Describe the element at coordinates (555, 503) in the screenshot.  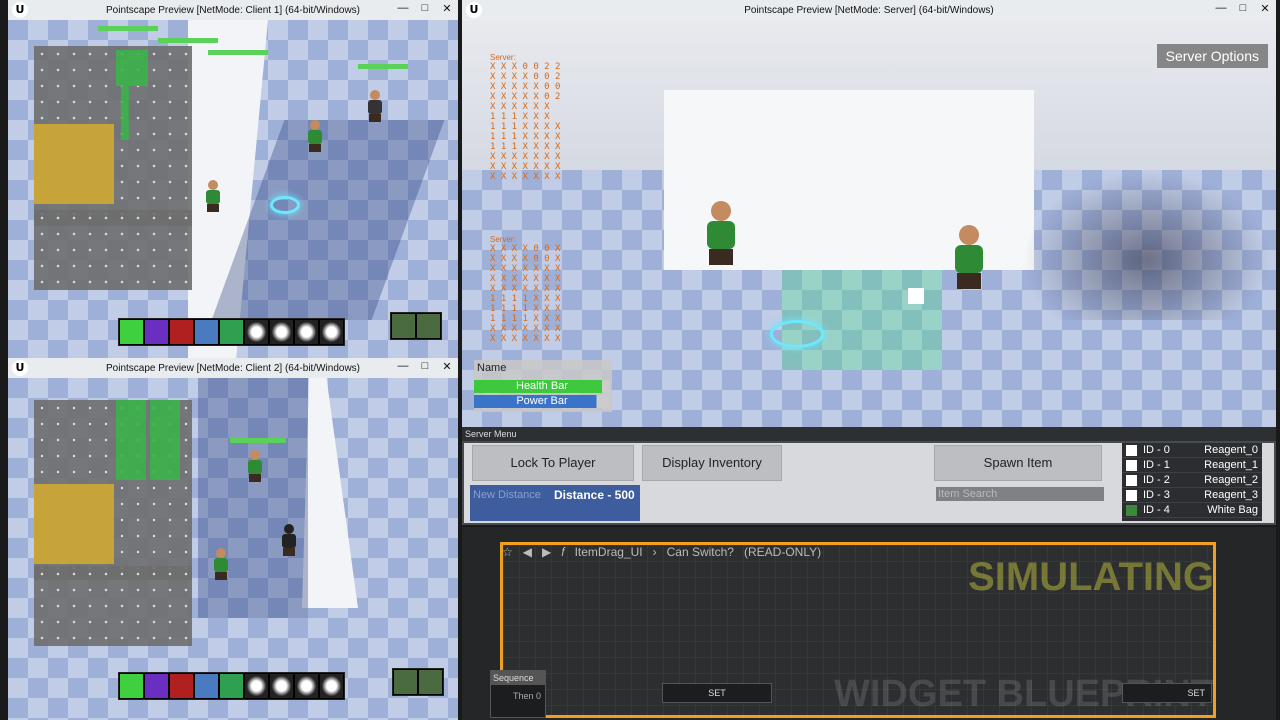
I see `distance-field: New Distance Distance - 500` at that location.